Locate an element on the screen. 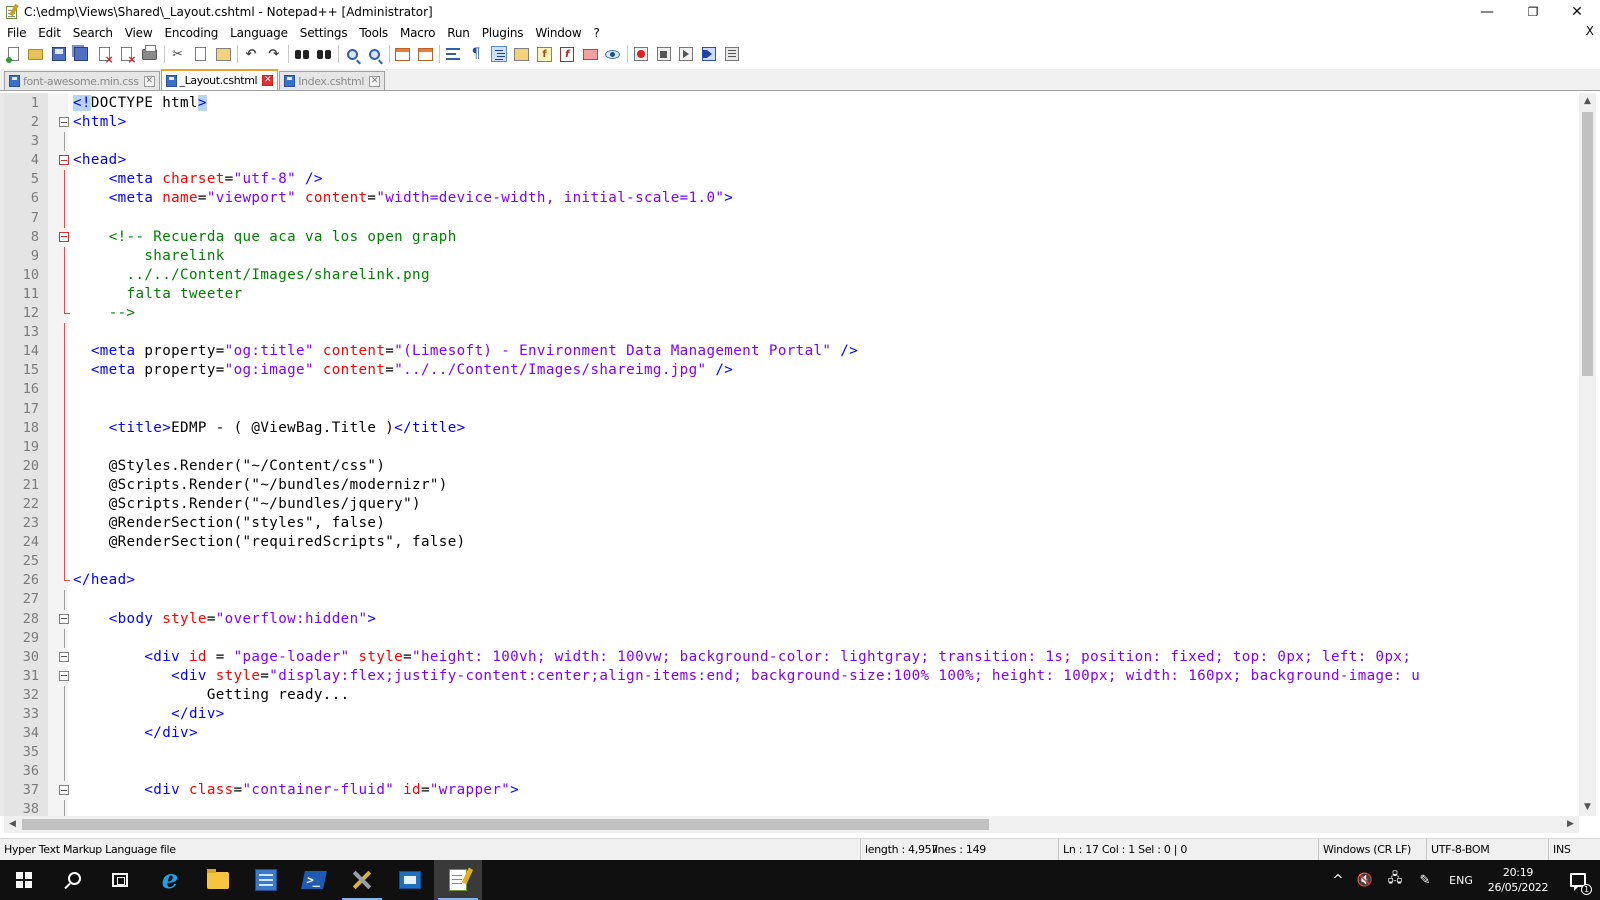 This screenshot has width=1600, height=900. menu-edit: Edit is located at coordinates (49, 33).